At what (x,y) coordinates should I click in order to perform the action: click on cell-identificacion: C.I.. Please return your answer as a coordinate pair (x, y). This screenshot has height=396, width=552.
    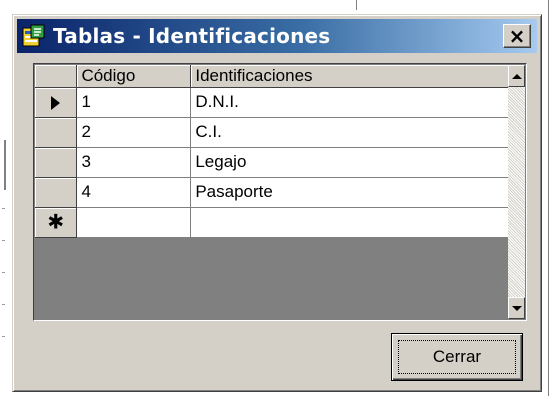
    Looking at the image, I should click on (349, 132).